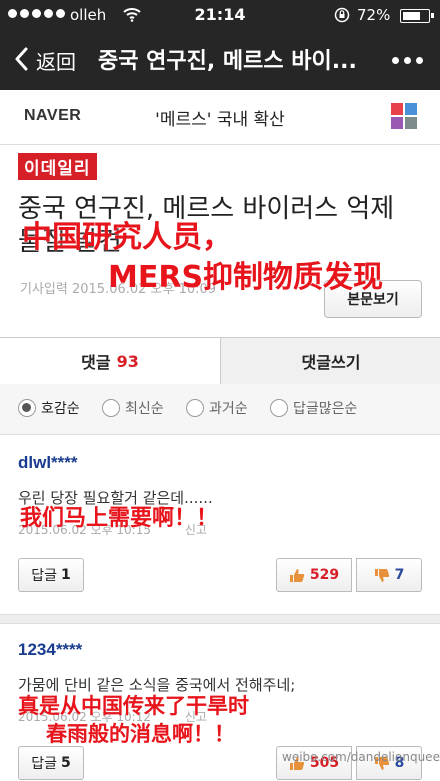 This screenshot has height=781, width=440. I want to click on sort-option-likes: 호감순, so click(49, 408).